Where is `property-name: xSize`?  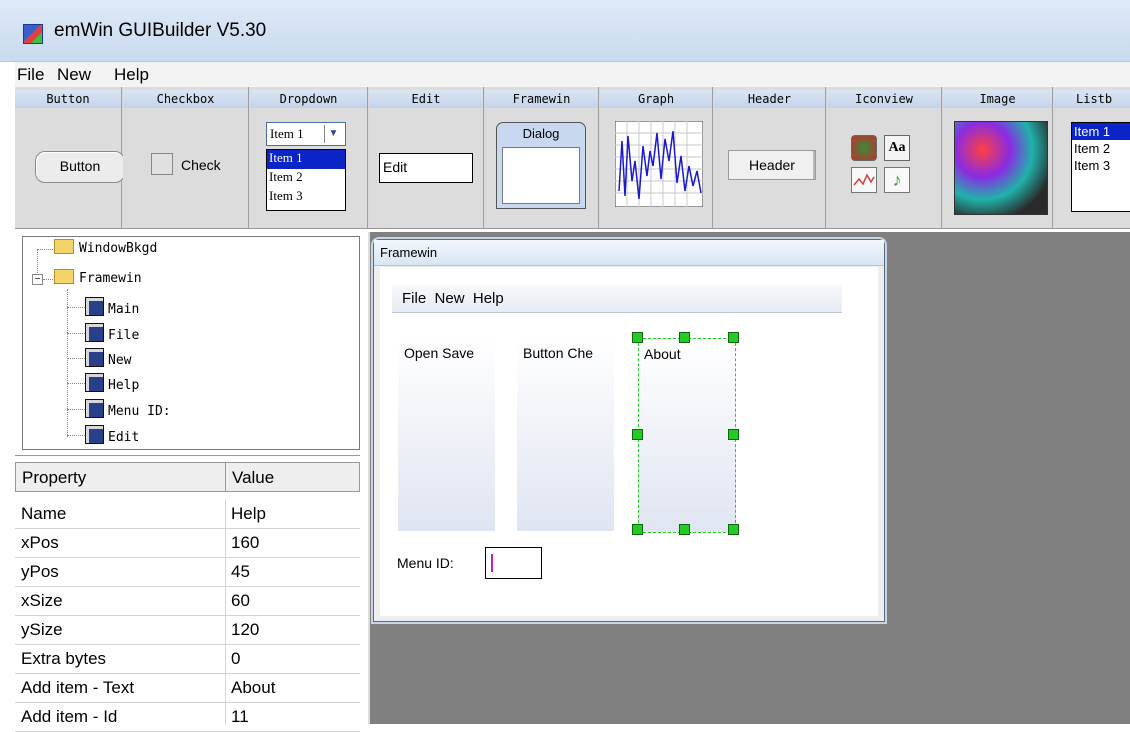 property-name: xSize is located at coordinates (42, 600).